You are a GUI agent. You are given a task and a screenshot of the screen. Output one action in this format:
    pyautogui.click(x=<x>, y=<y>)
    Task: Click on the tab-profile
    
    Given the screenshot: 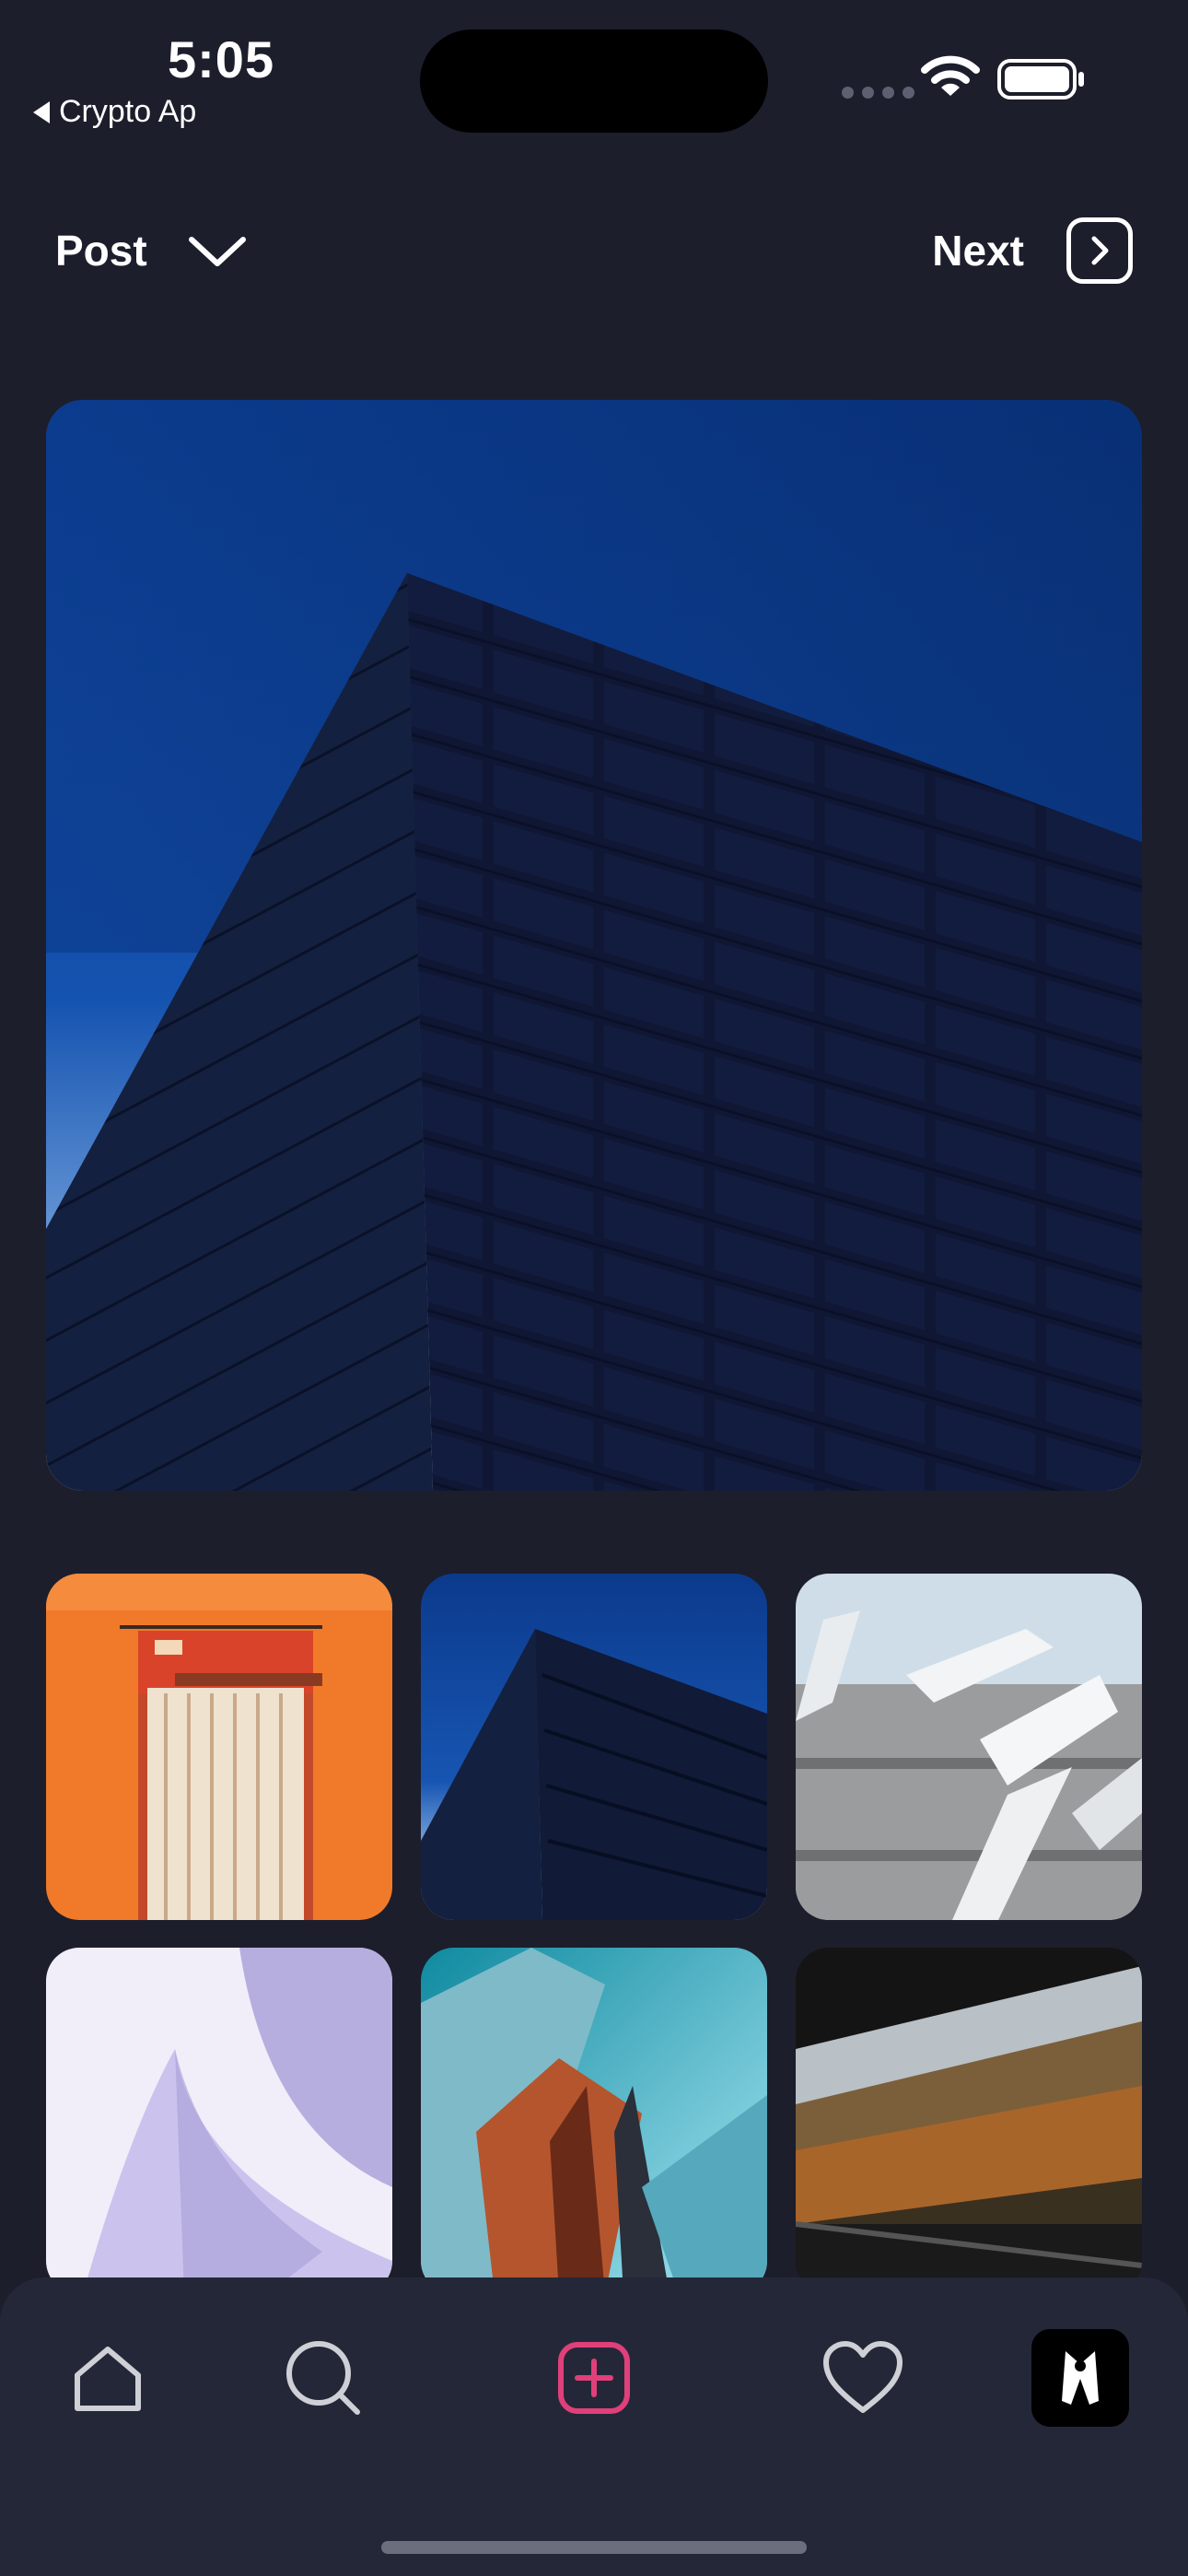 What is the action you would take?
    pyautogui.click(x=1080, y=2378)
    